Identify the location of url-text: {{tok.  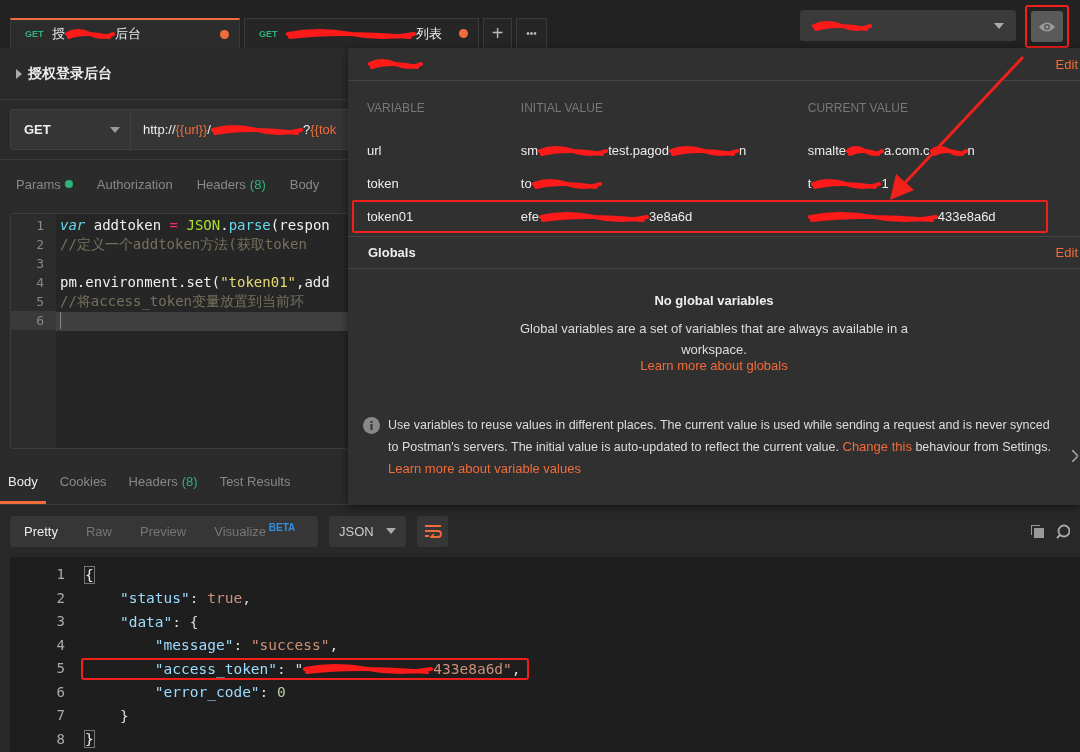
(323, 129).